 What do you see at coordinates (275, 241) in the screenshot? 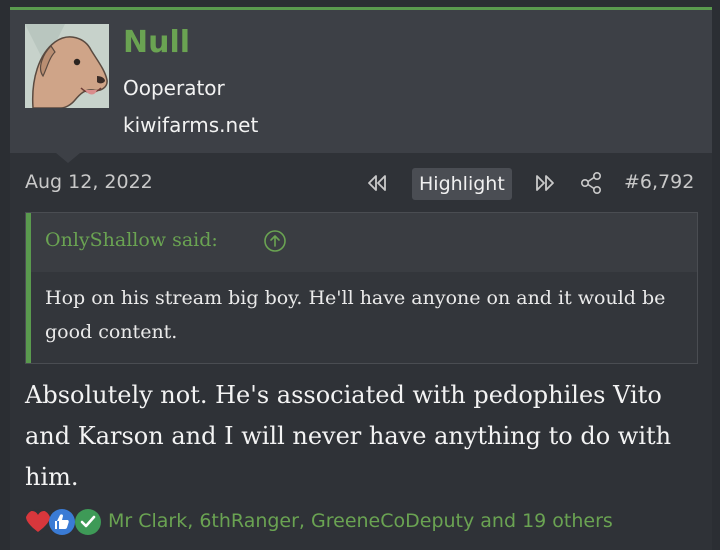
I see `jump-to-quote-icon` at bounding box center [275, 241].